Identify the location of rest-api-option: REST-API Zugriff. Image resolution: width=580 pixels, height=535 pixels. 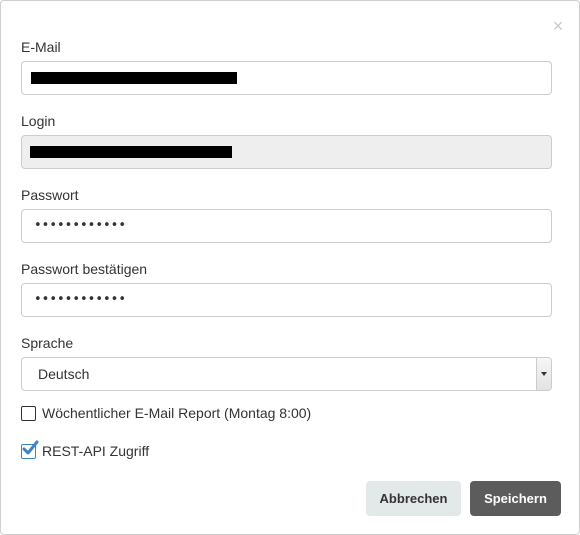
(85, 450).